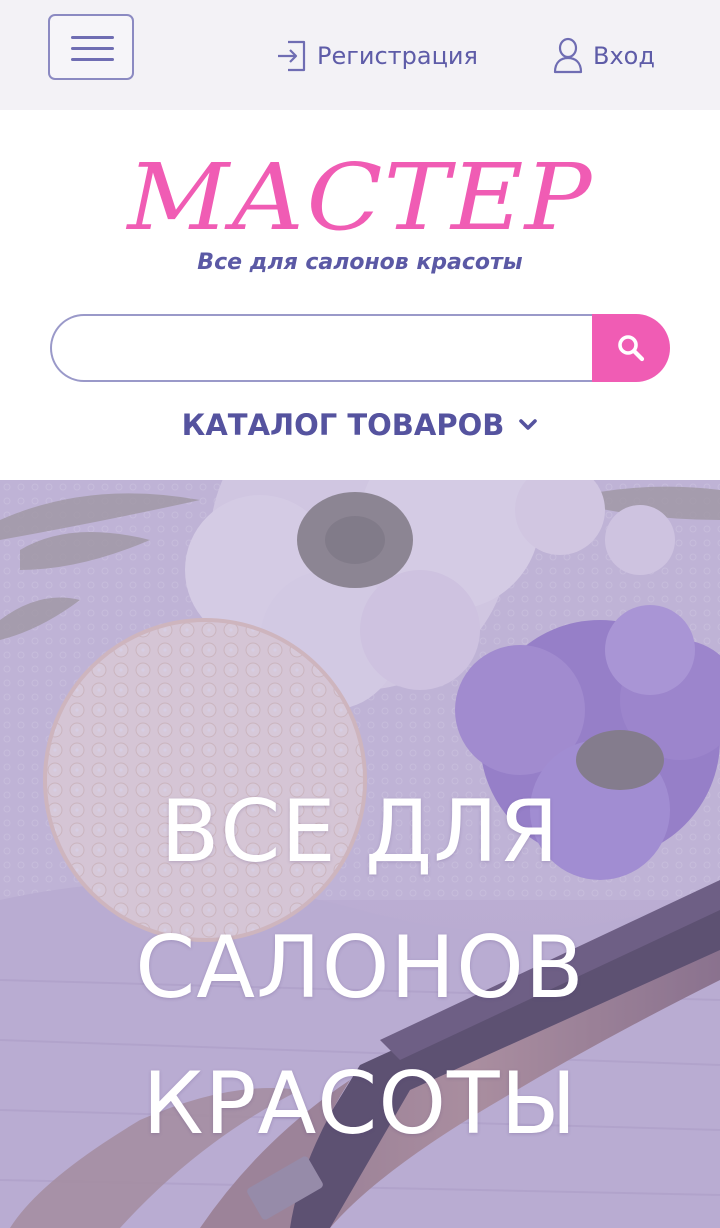  I want to click on top-bar: Регистрация Вход, so click(360, 55).